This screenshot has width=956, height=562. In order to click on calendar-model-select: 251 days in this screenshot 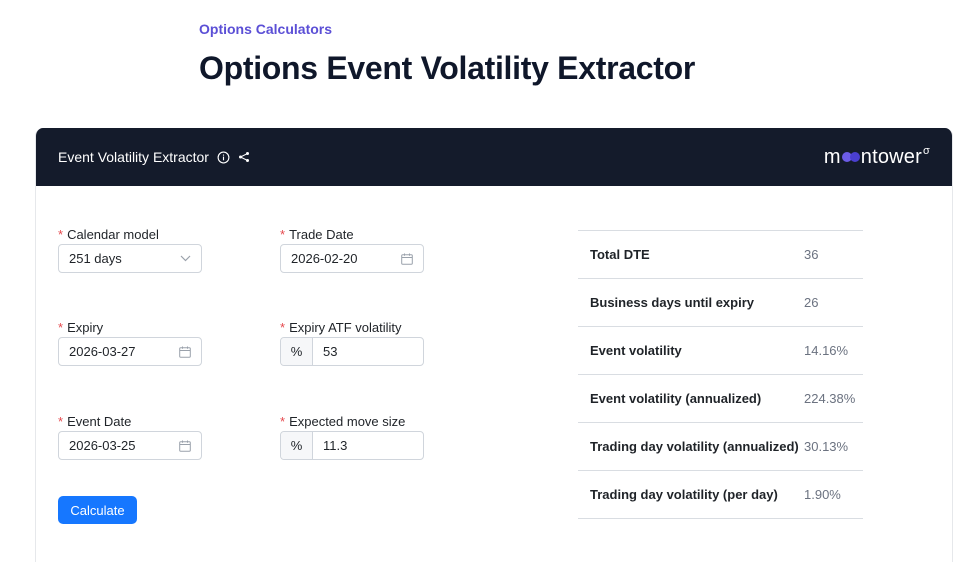, I will do `click(130, 258)`.